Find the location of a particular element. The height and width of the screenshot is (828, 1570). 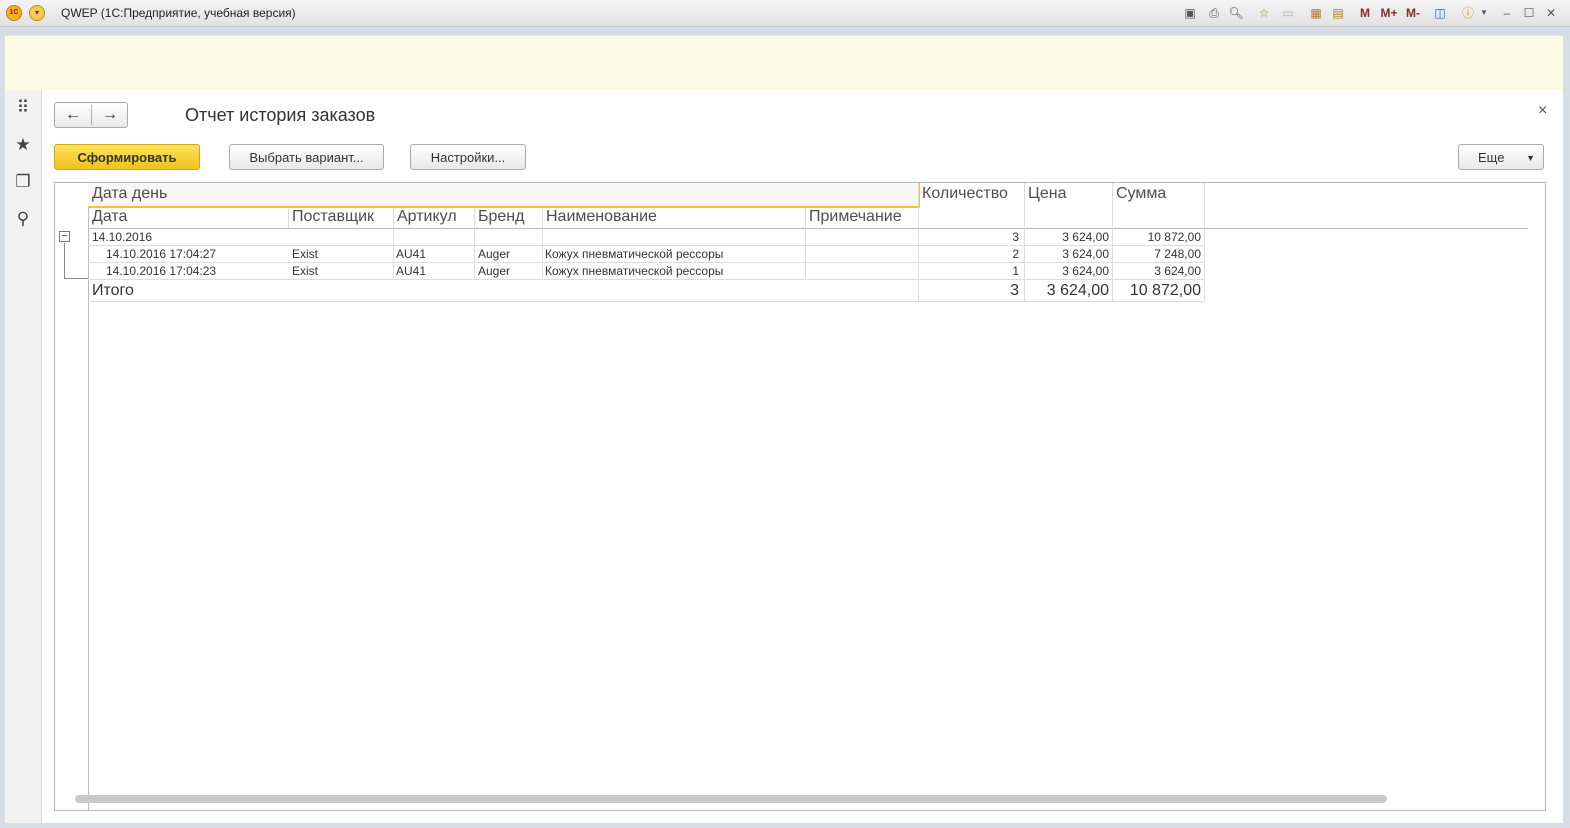

tree-line-end is located at coordinates (76, 278).